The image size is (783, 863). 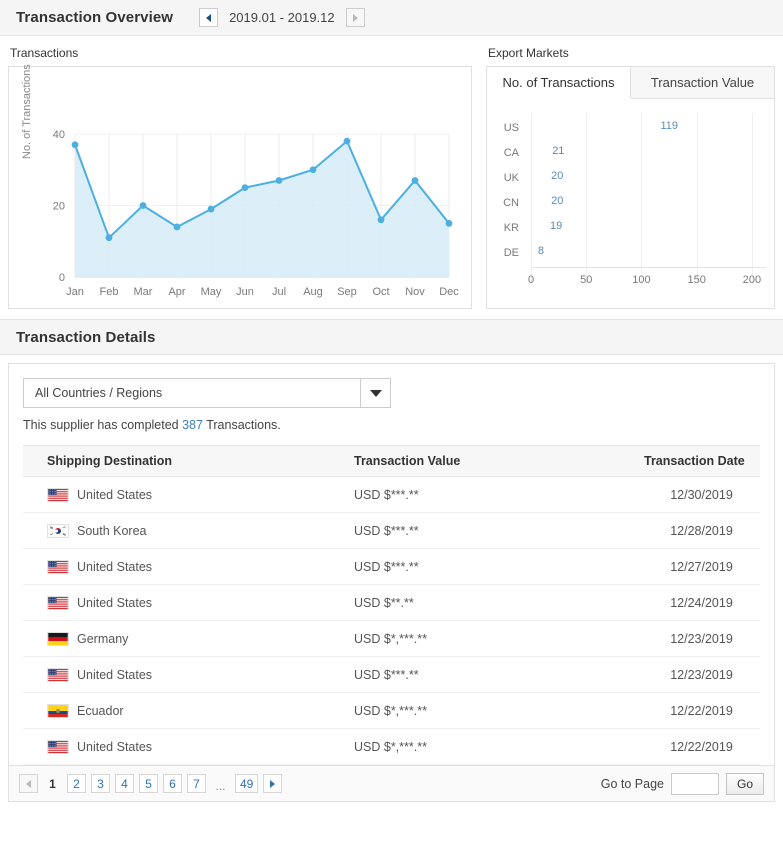 I want to click on bar-row: CA 21, so click(x=627, y=152).